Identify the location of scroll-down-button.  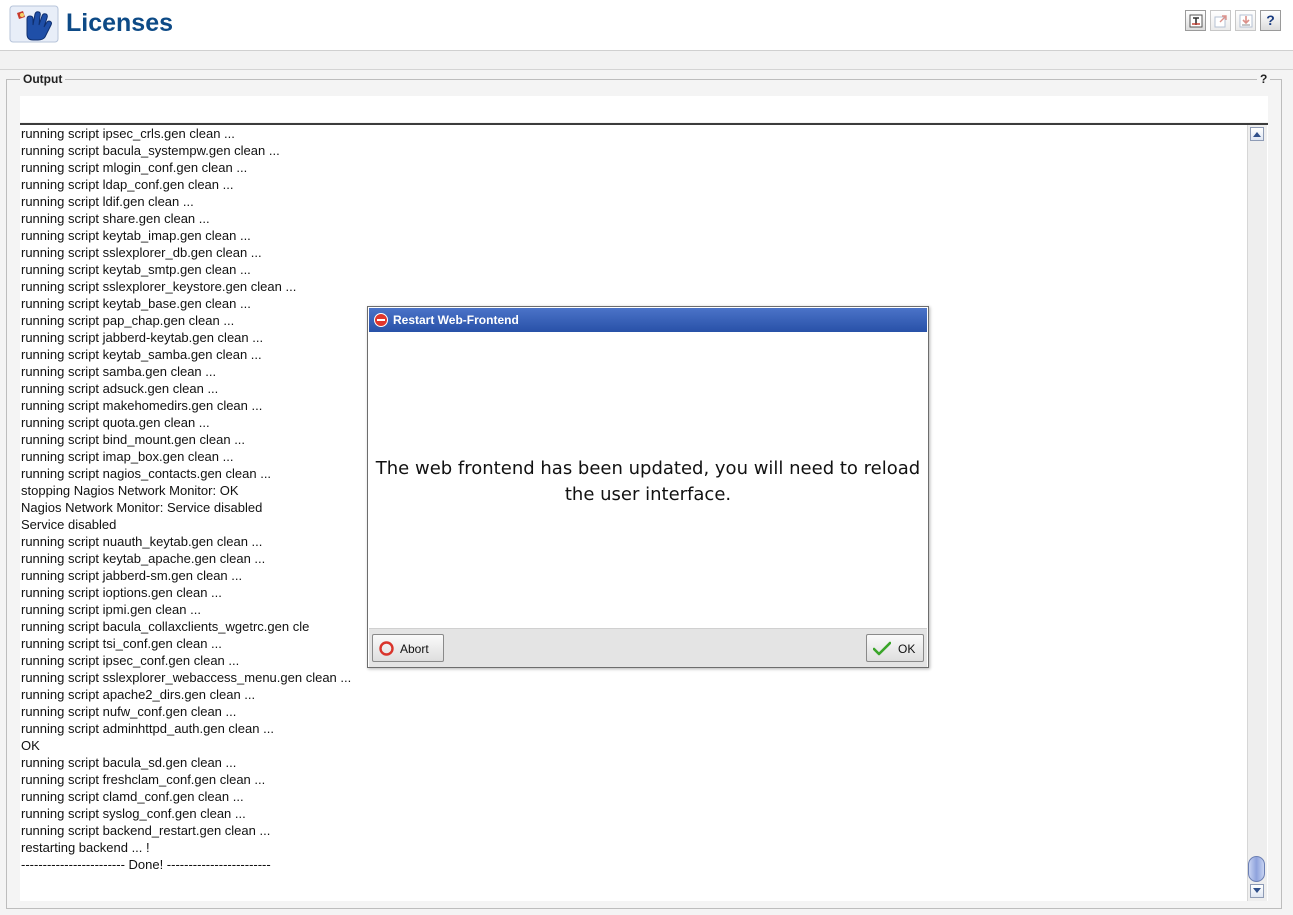
(1257, 891).